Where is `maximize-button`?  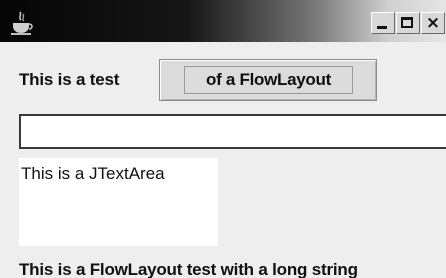 maximize-button is located at coordinates (408, 23).